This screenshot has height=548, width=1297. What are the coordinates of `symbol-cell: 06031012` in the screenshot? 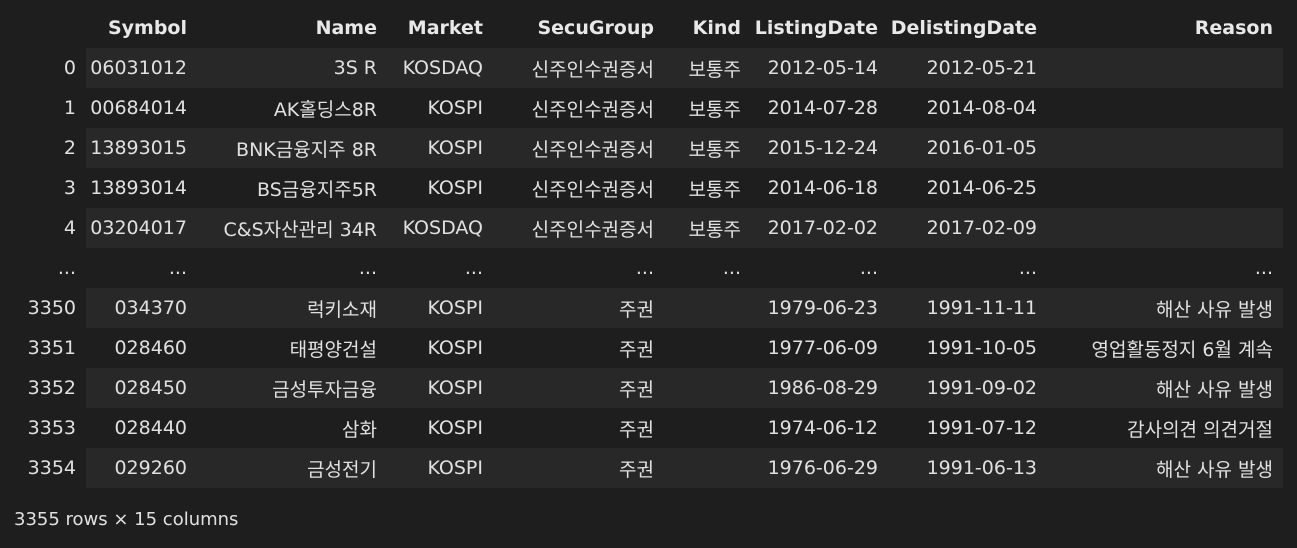 It's located at (141, 68).